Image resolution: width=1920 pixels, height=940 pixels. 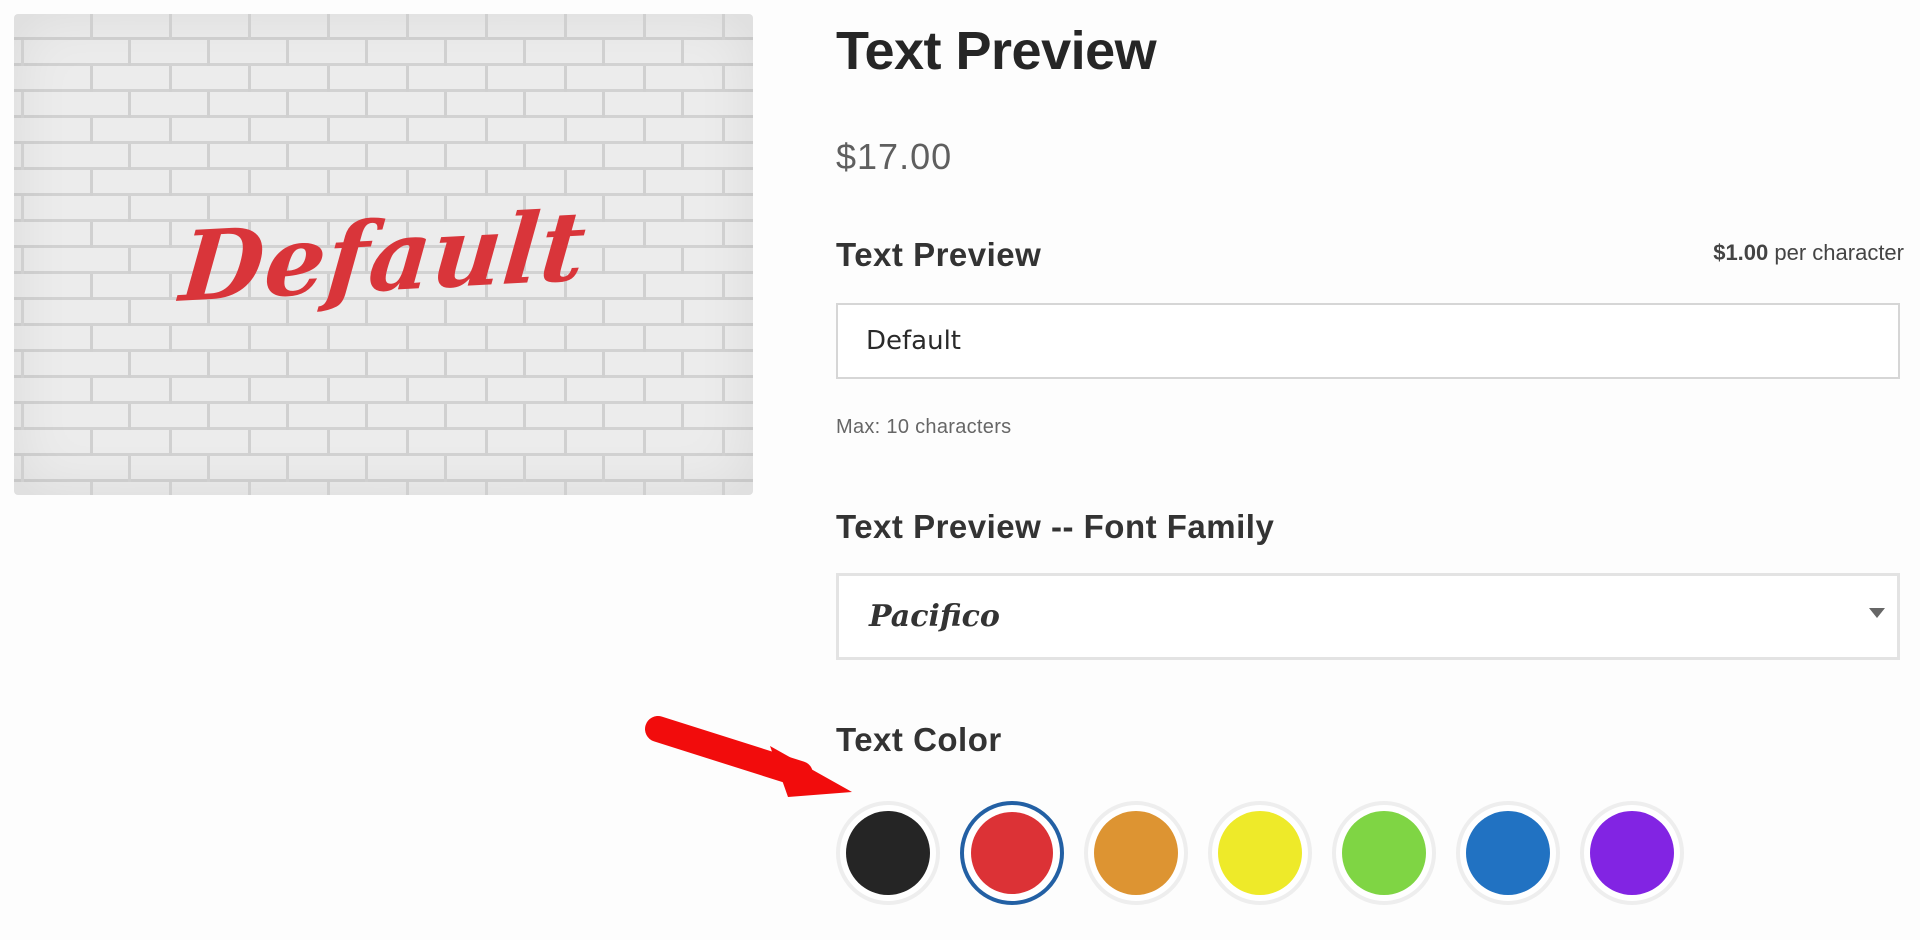 What do you see at coordinates (748, 756) in the screenshot?
I see `arrow-icon` at bounding box center [748, 756].